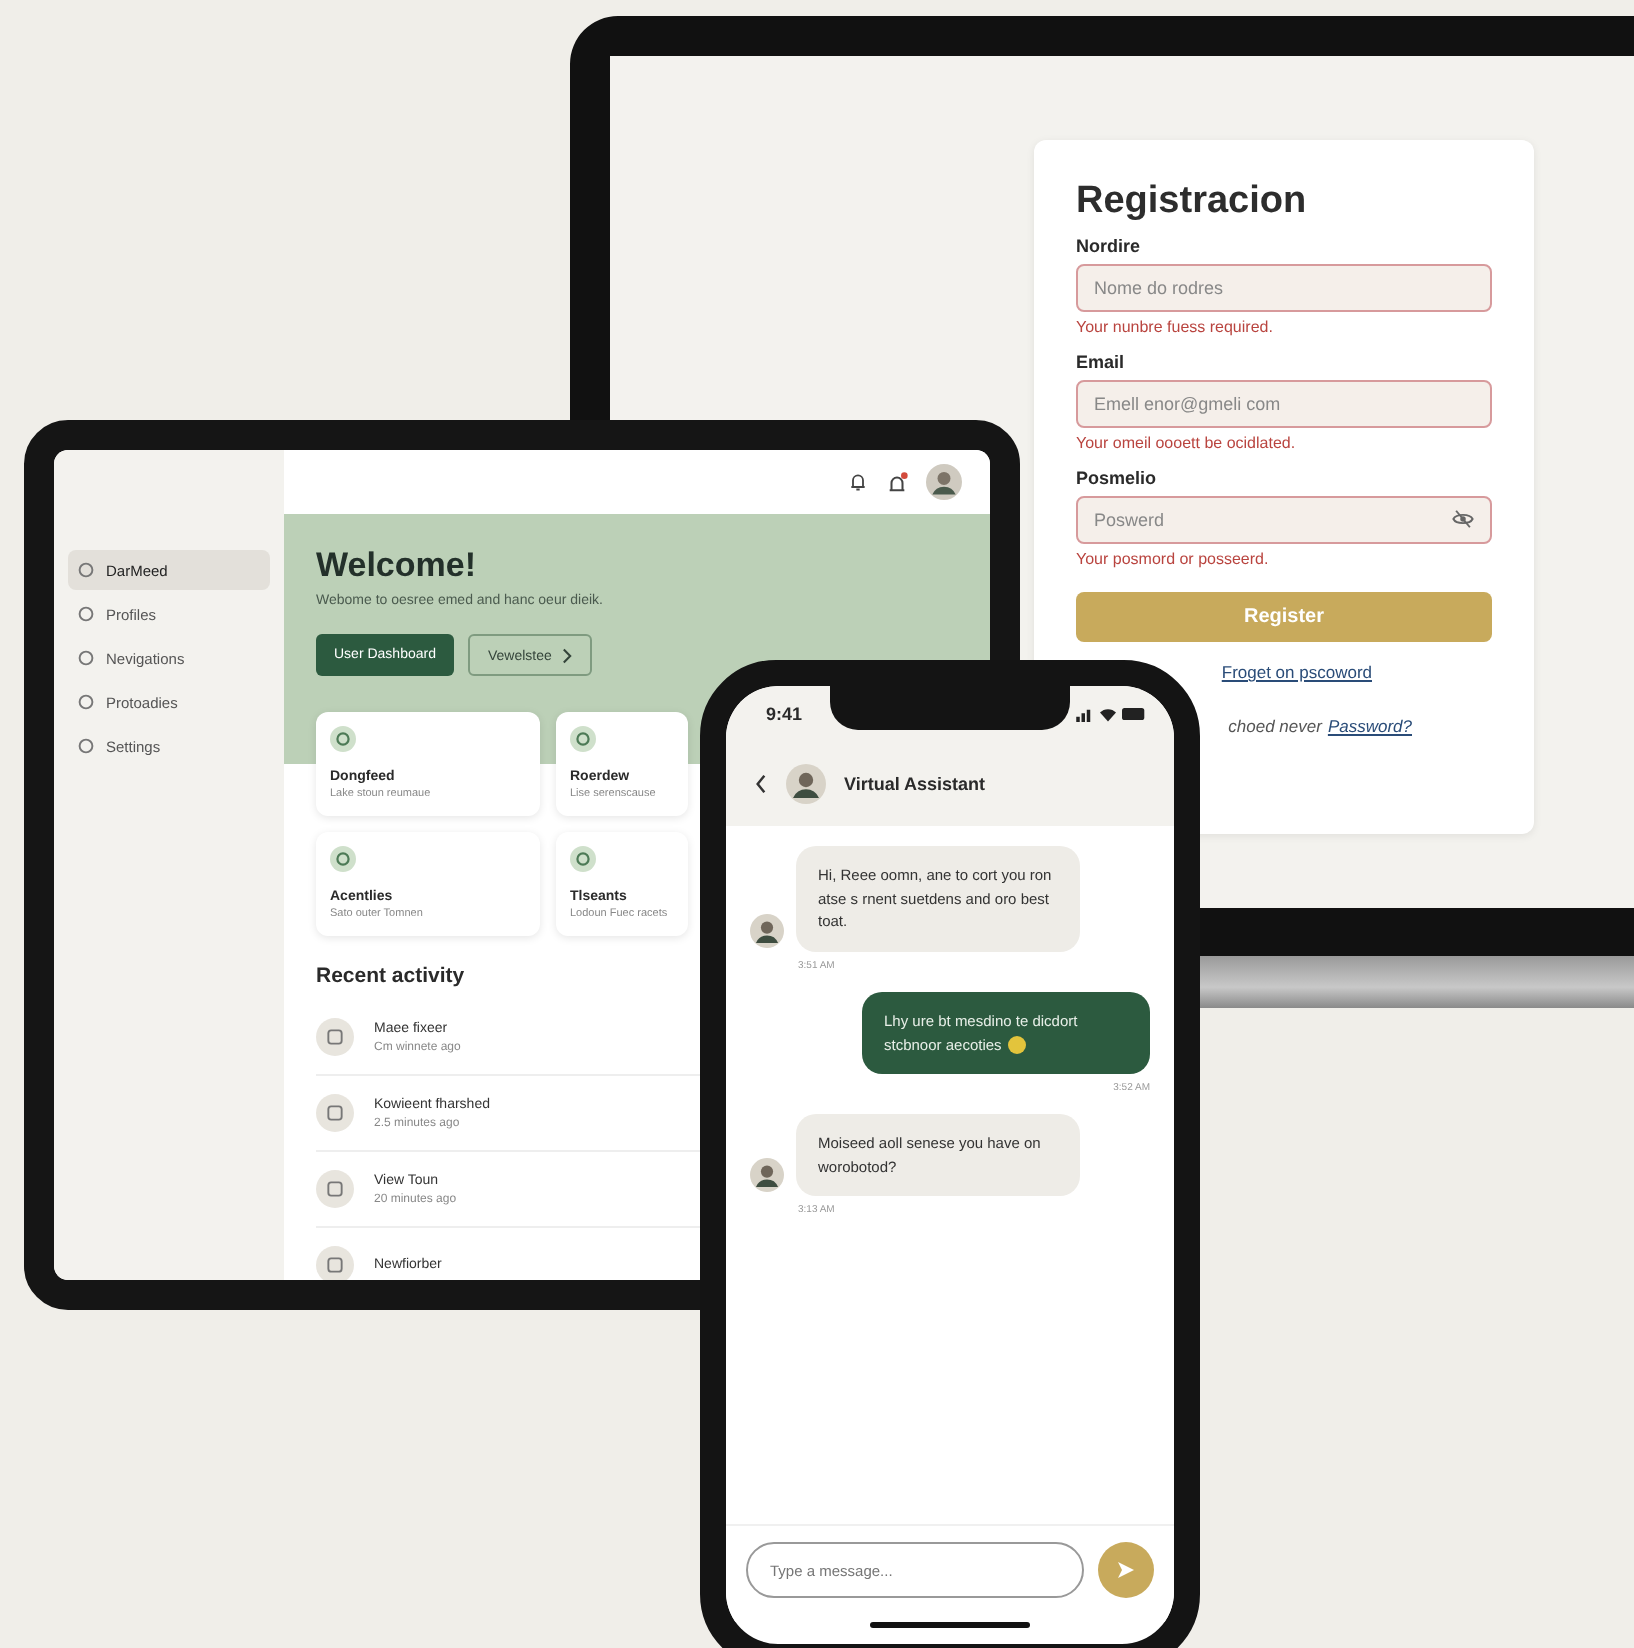 This screenshot has height=1648, width=1634. I want to click on input-field: Poswerd, so click(1284, 520).